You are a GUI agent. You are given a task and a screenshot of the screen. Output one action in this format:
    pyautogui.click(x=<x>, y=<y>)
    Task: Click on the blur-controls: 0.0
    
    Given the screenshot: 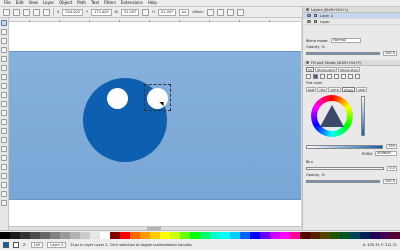 What is the action you would take?
    pyautogui.click(x=351, y=168)
    